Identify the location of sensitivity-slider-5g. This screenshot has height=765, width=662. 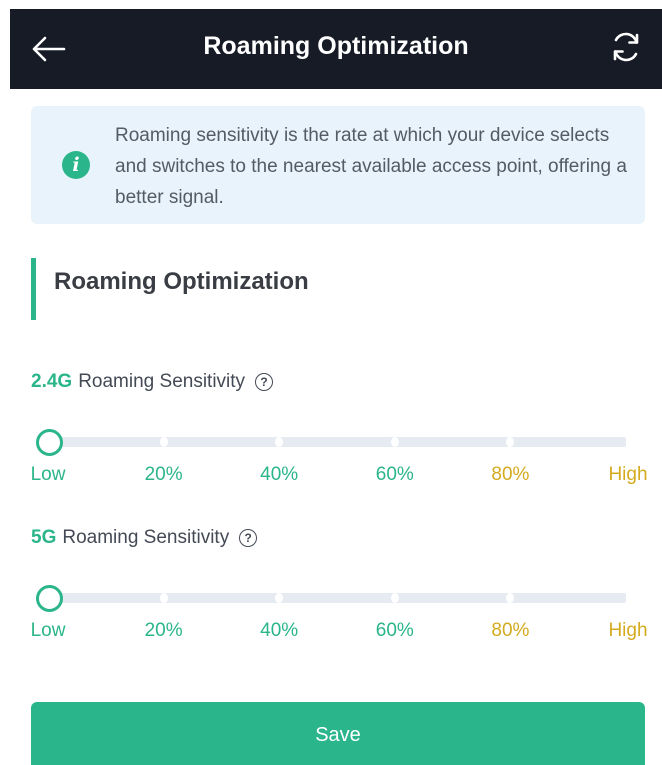
(331, 598).